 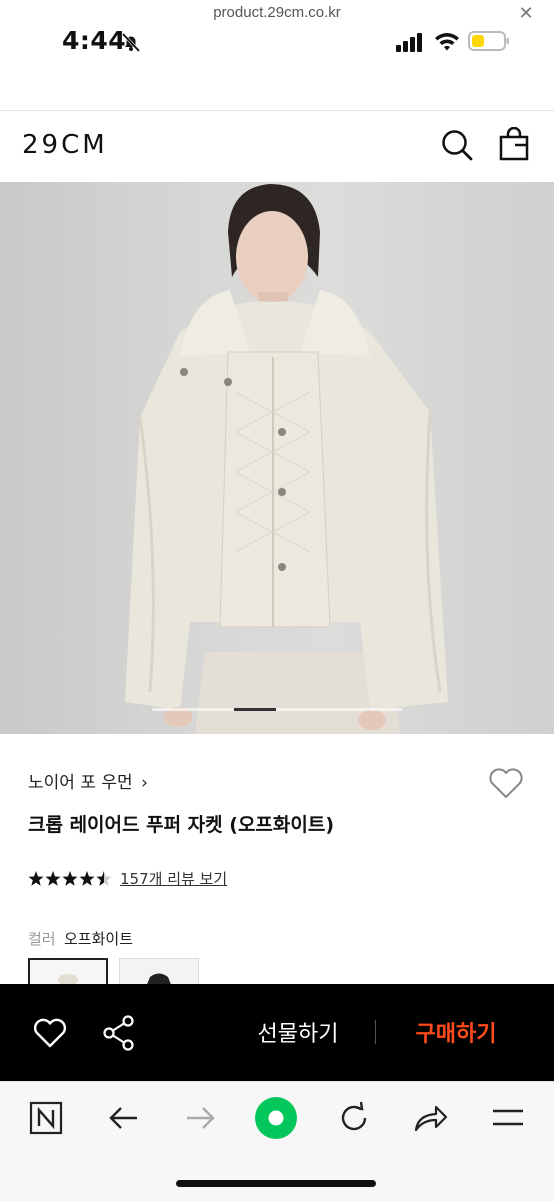 I want to click on site-logo: 29CM, so click(x=65, y=145).